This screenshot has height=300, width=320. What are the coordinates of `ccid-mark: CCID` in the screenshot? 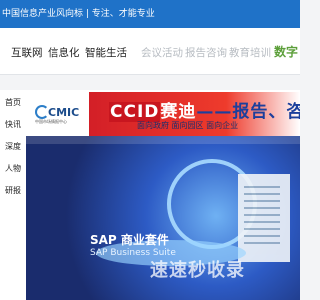 It's located at (135, 112).